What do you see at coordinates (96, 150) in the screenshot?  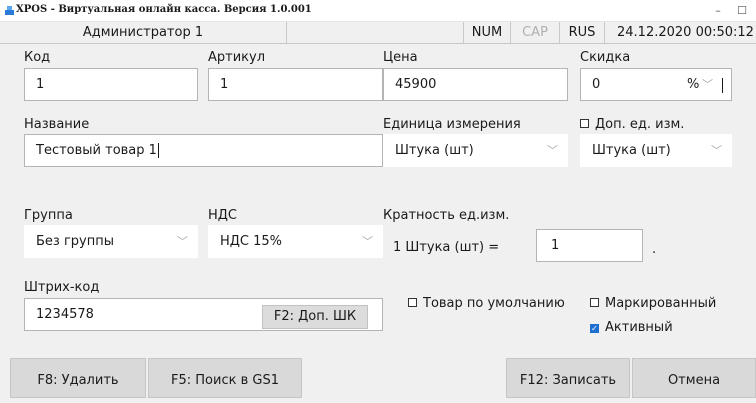 I see `name-value: Тестовый товар 1` at bounding box center [96, 150].